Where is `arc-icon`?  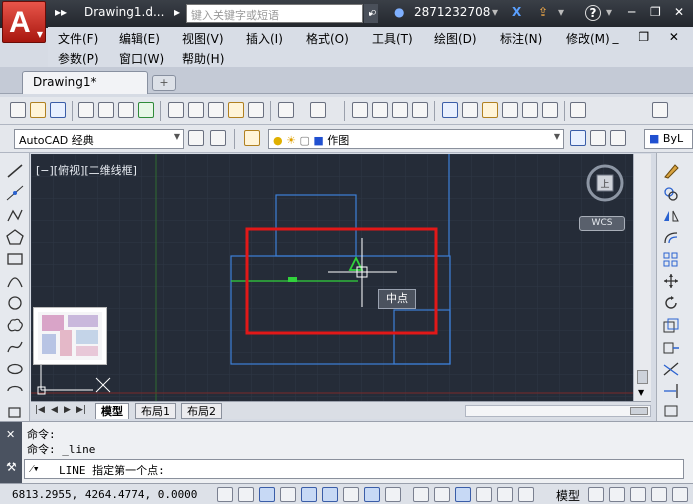
arc-icon is located at coordinates (15, 281).